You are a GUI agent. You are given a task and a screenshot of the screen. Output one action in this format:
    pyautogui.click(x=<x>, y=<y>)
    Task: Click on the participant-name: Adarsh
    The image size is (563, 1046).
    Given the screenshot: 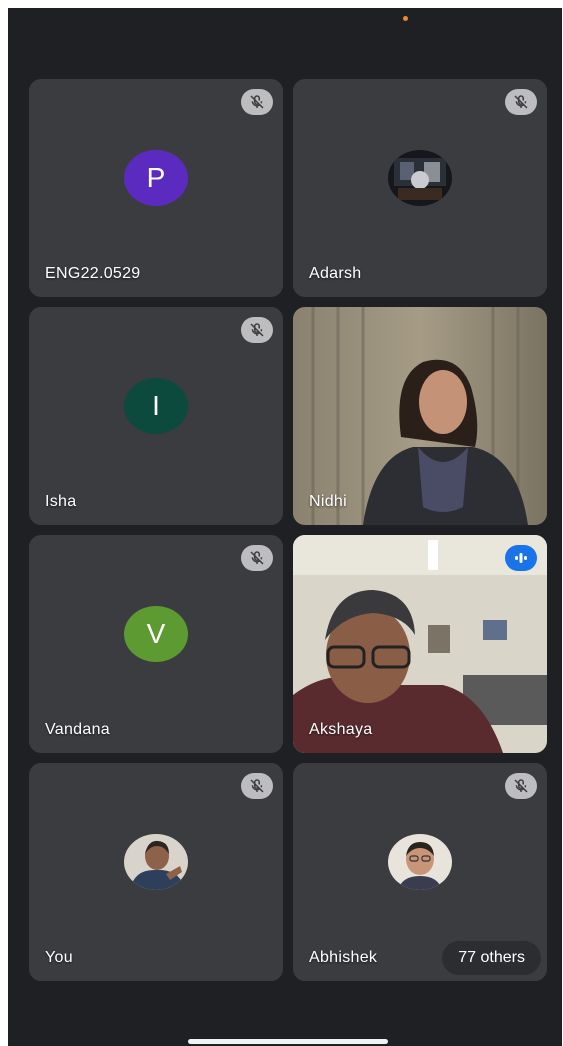 What is the action you would take?
    pyautogui.click(x=335, y=273)
    